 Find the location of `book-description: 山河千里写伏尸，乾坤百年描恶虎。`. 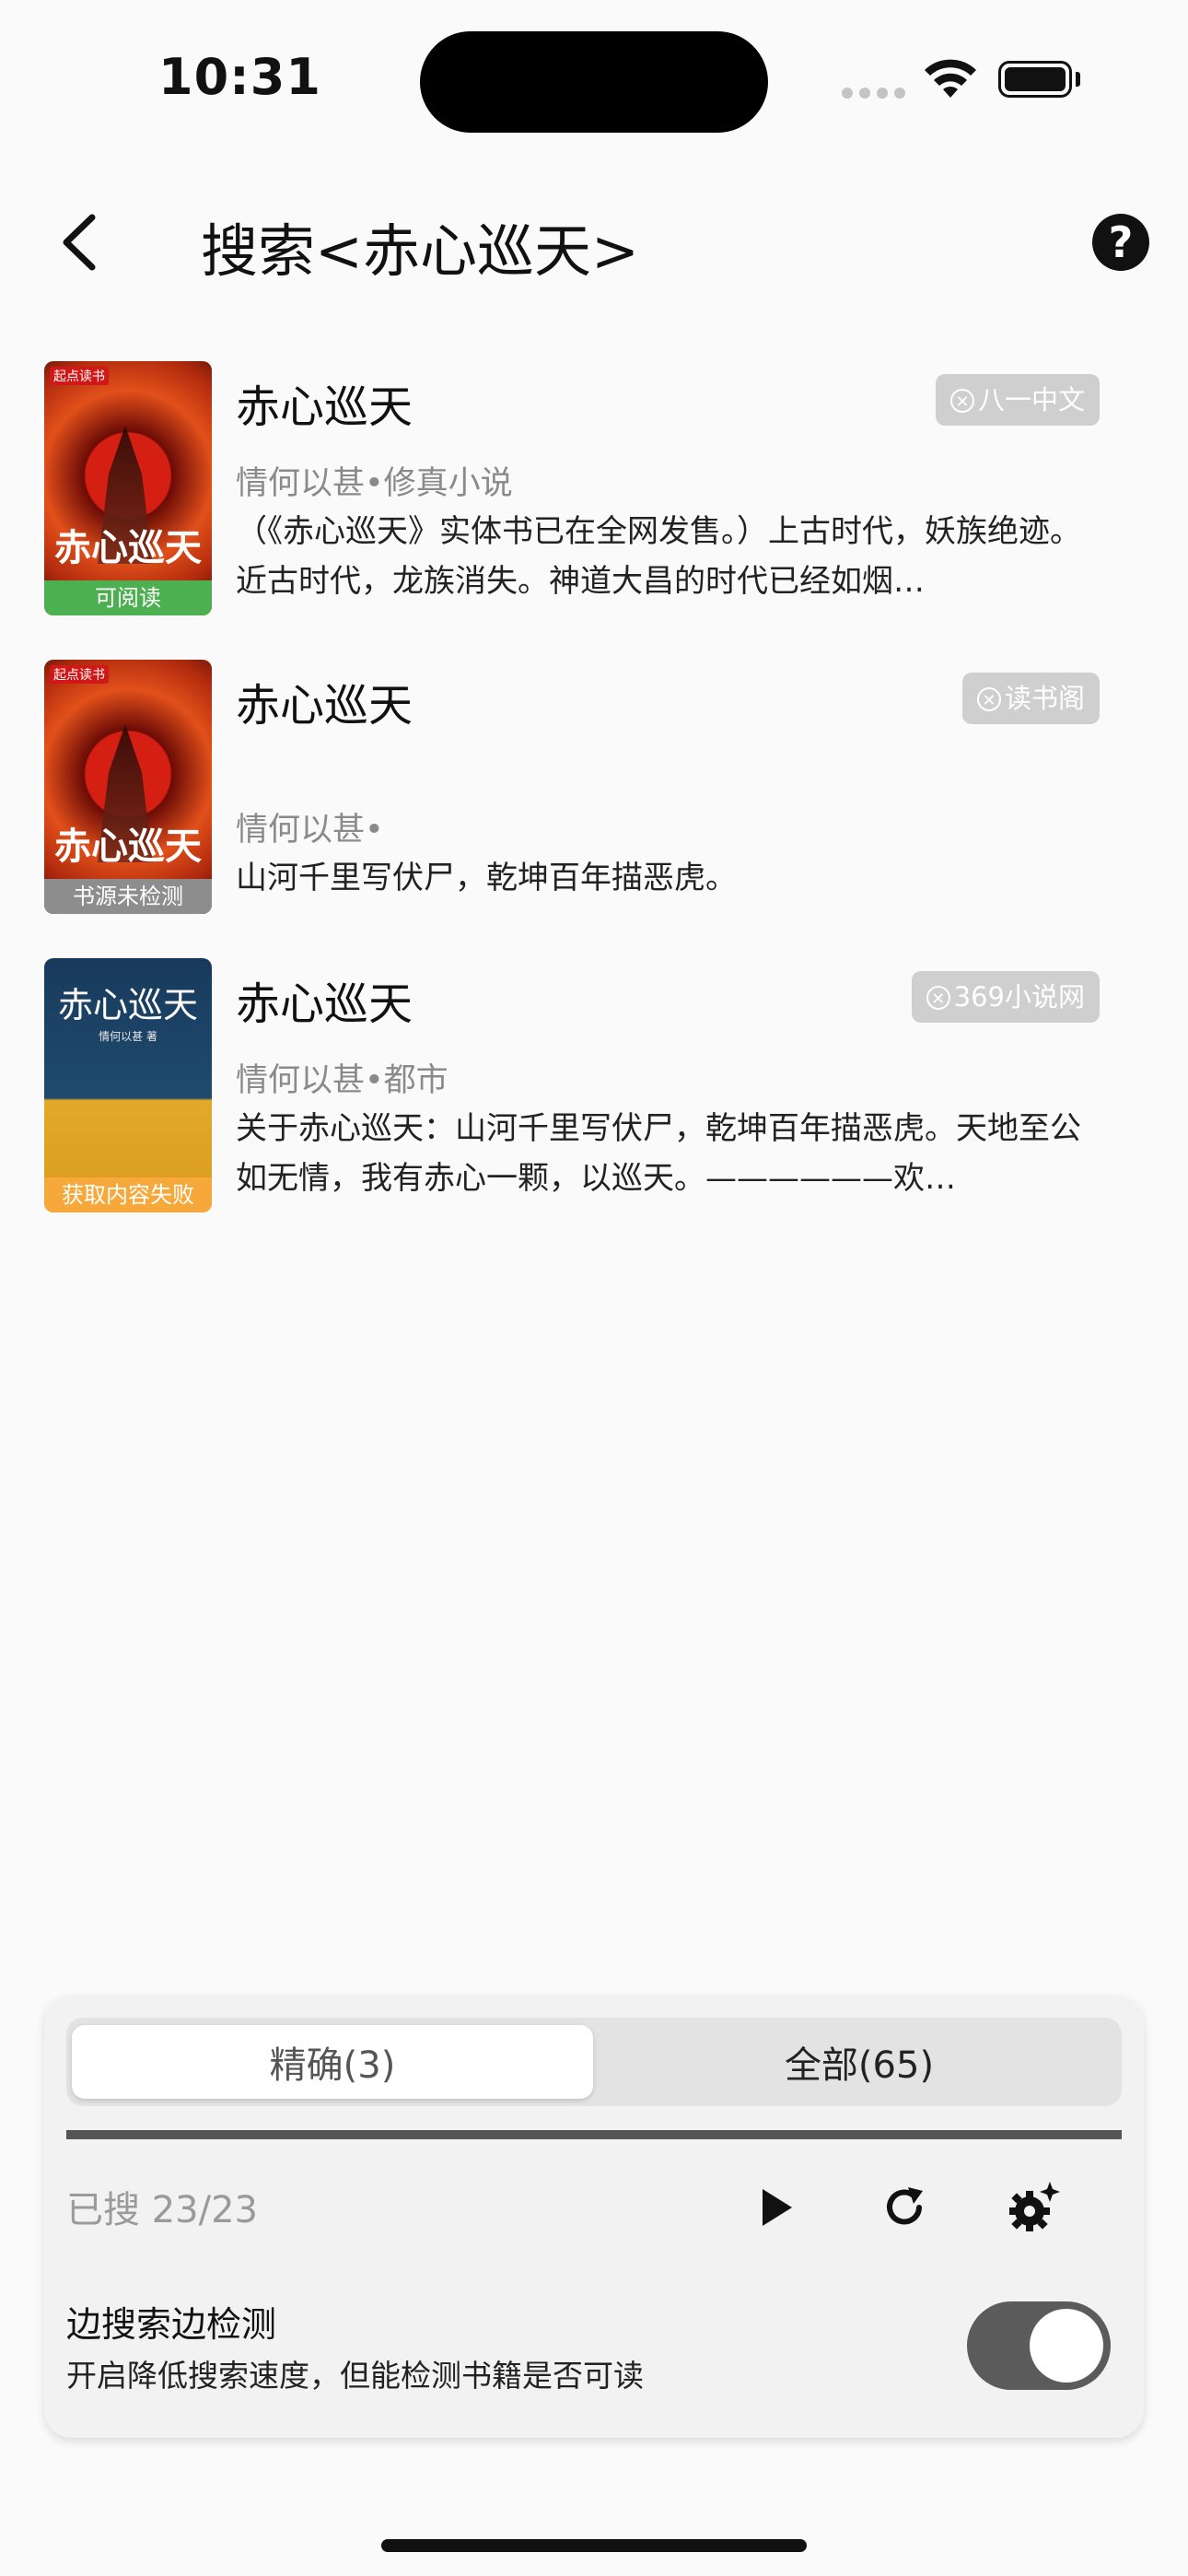

book-description: 山河千里写伏尸，乾坤百年描恶虎。 is located at coordinates (486, 878).